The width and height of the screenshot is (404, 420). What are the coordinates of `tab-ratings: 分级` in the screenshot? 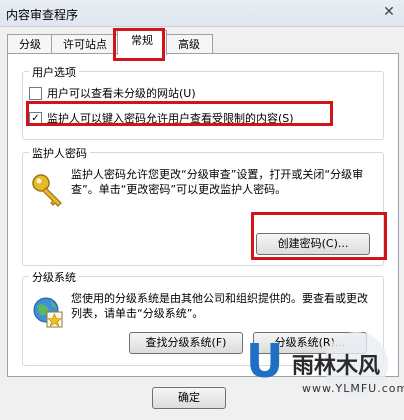 It's located at (30, 44).